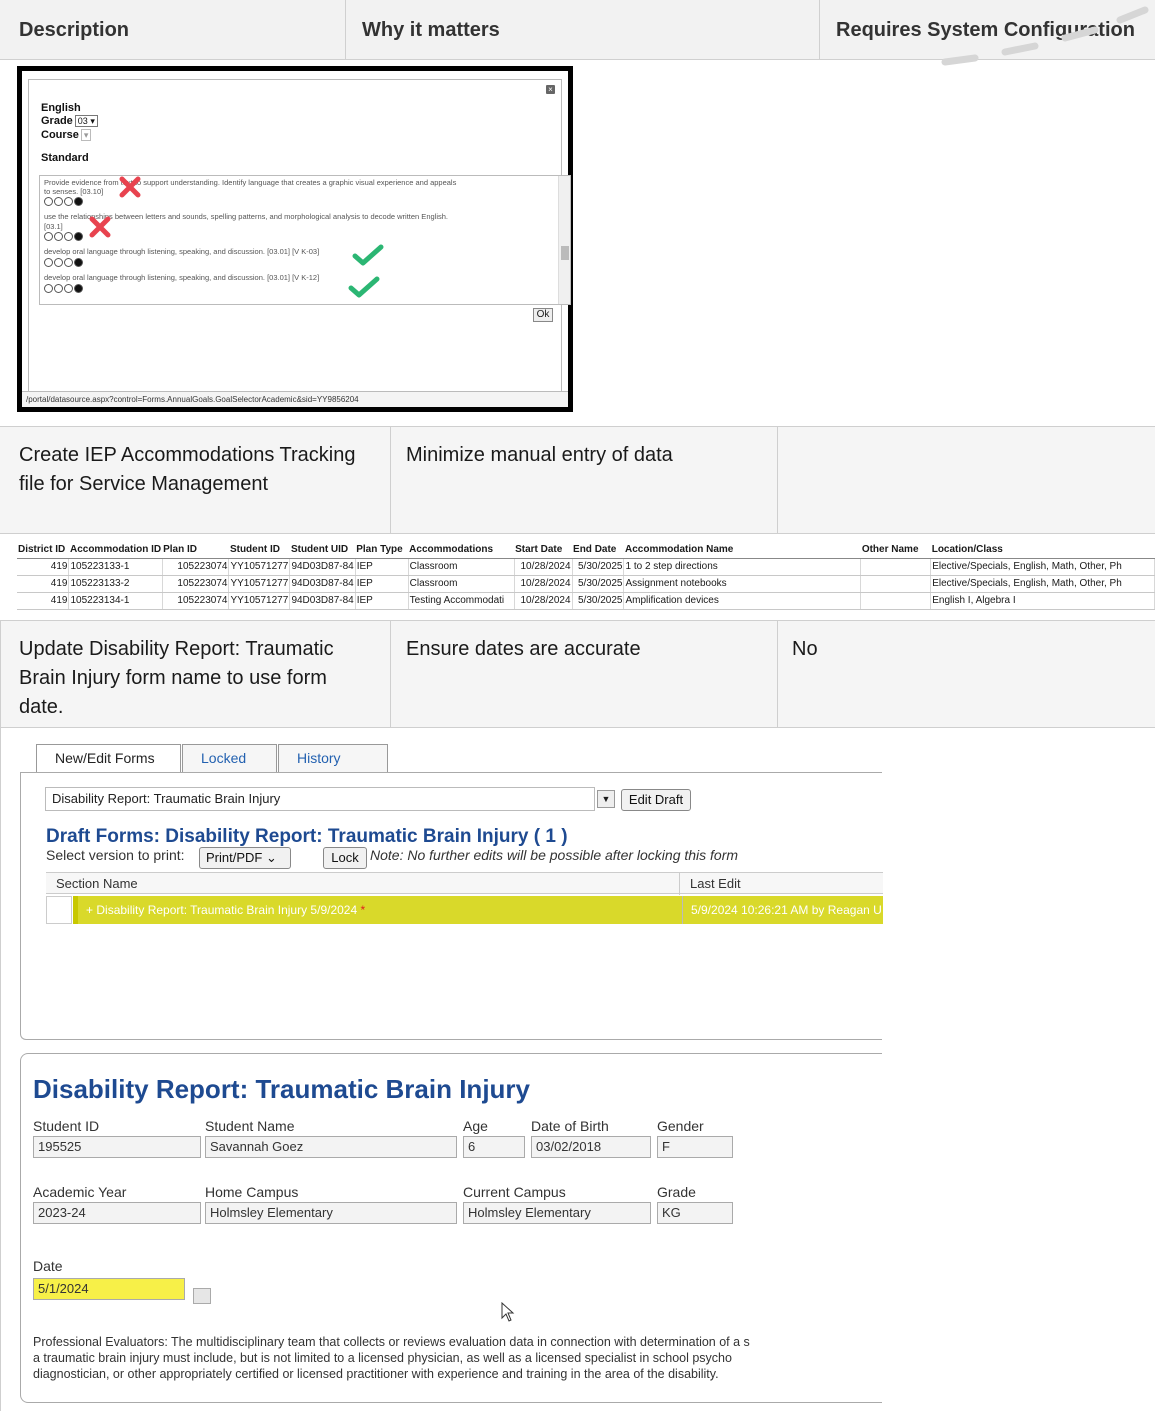 This screenshot has width=1155, height=1411. Describe the element at coordinates (742, 601) in the screenshot. I see `table-cell: Amplification devices` at that location.